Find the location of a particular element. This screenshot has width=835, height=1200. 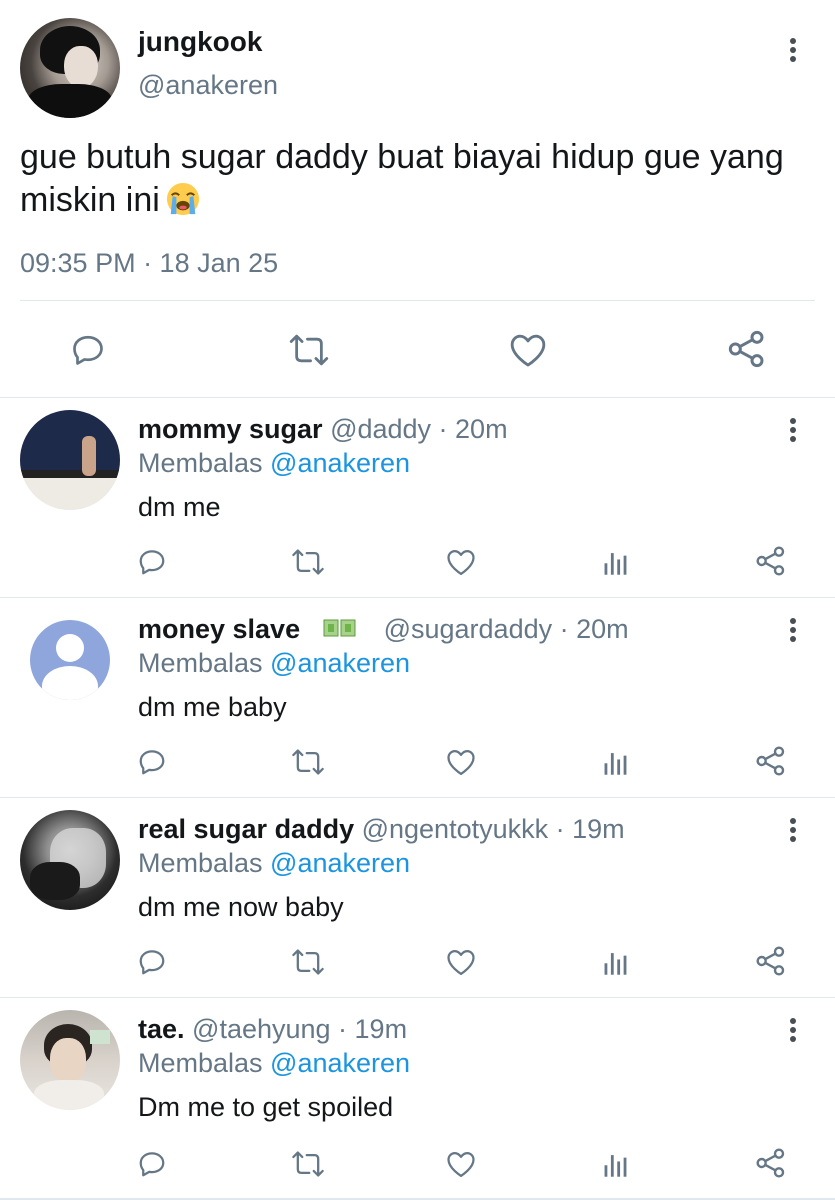

reply-author-name: real sugar daddy is located at coordinates (246, 829).